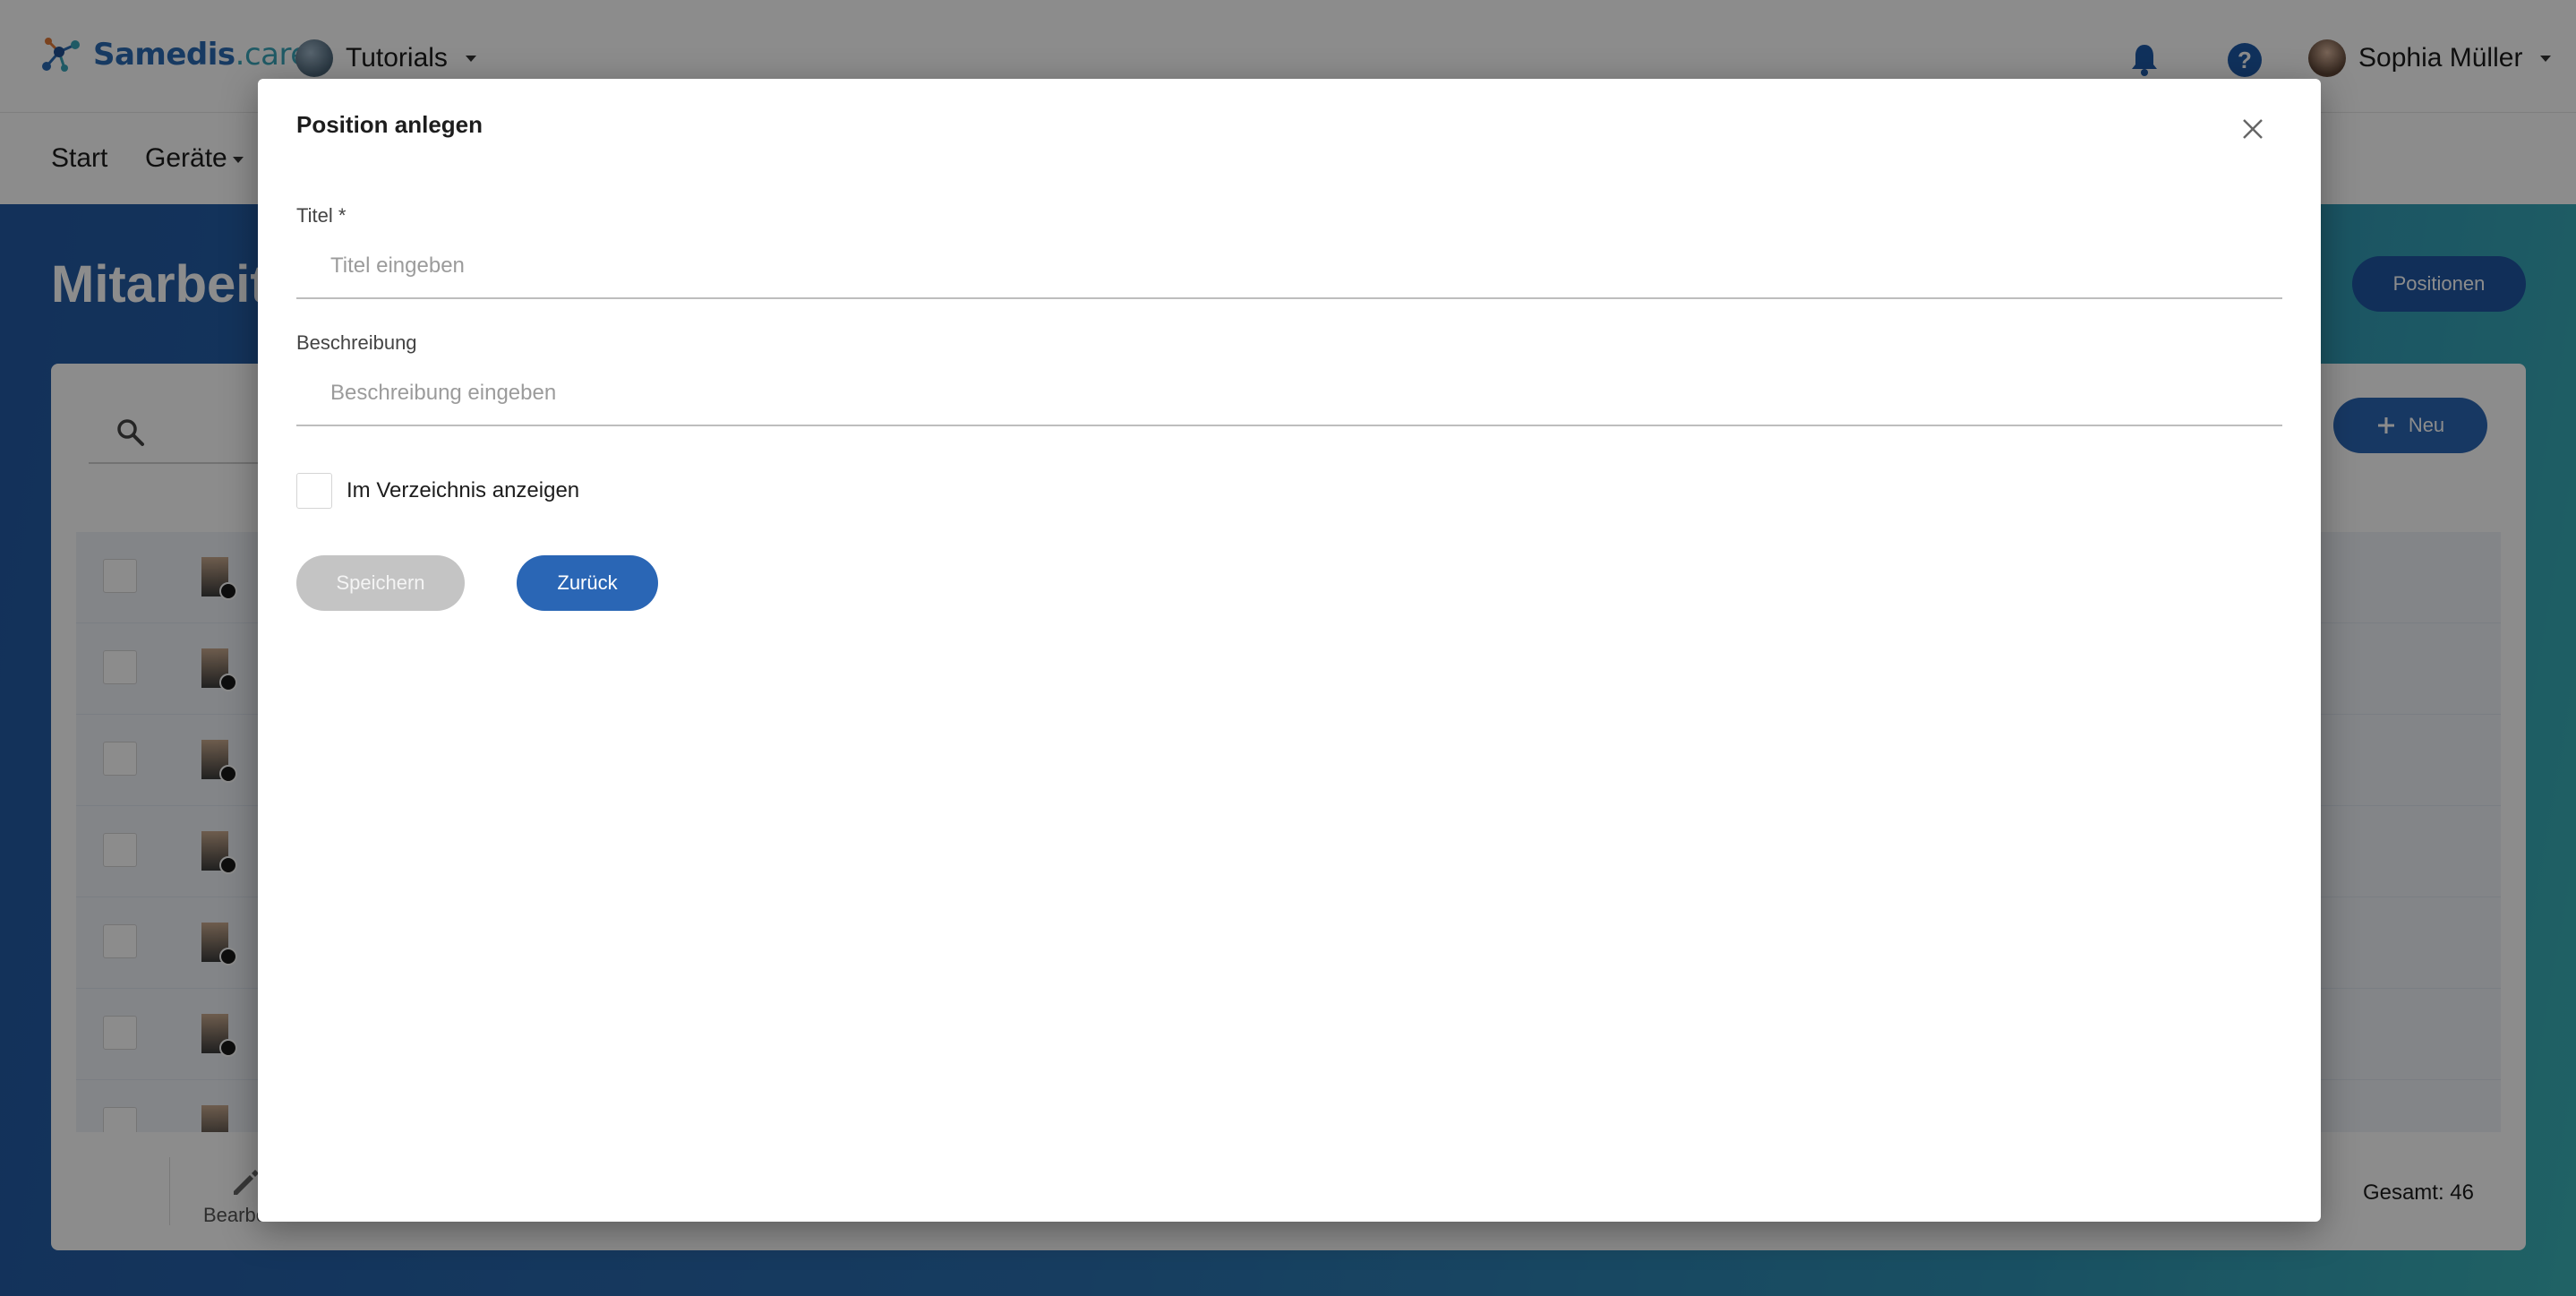 This screenshot has height=1296, width=2576. Describe the element at coordinates (464, 490) in the screenshot. I see `show-in-directory-label: Im Verzeichnis anzeigen` at that location.